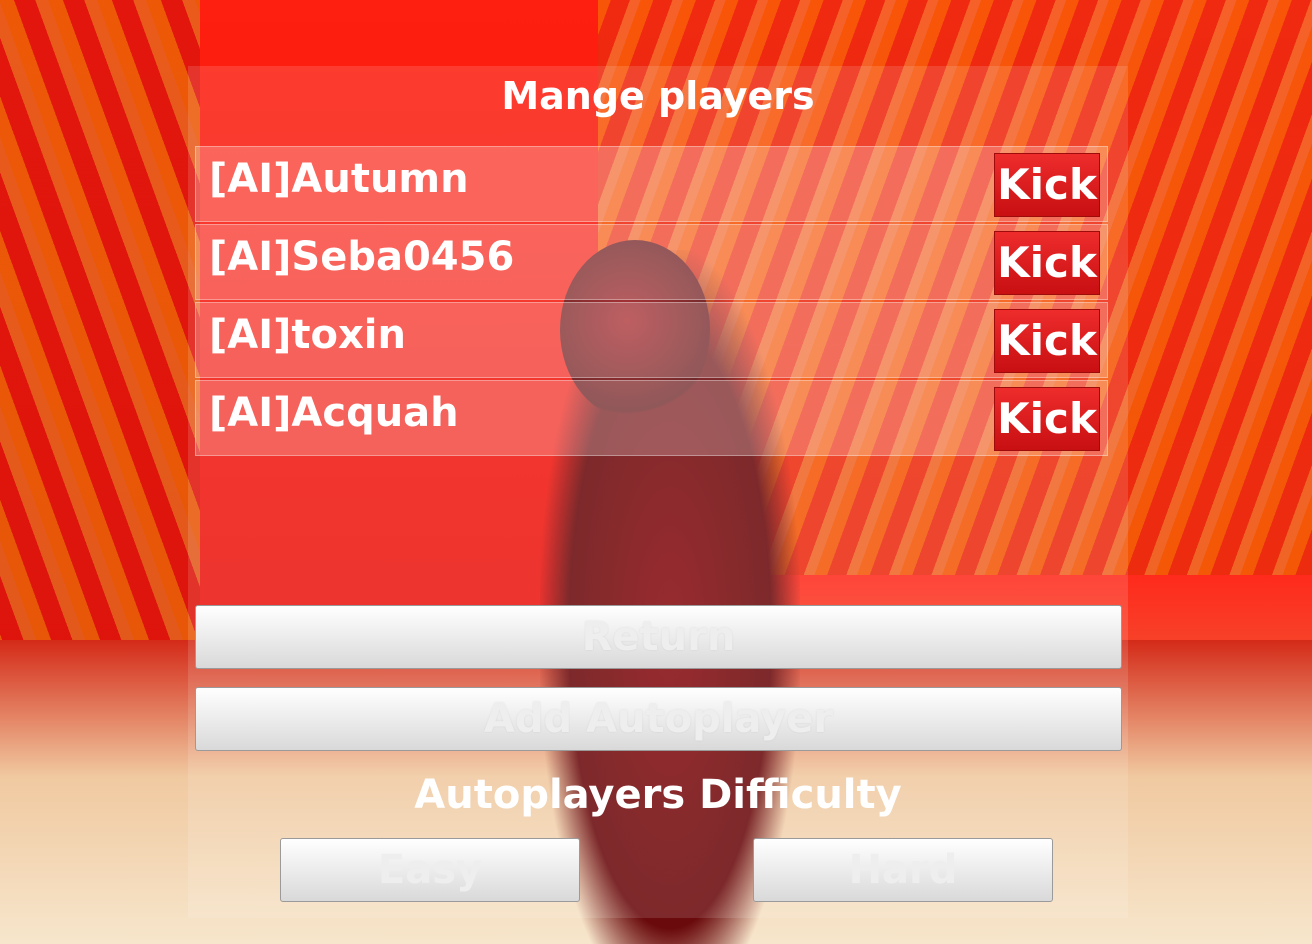  What do you see at coordinates (651, 340) in the screenshot?
I see `player-row: [AI]toxin Kick` at bounding box center [651, 340].